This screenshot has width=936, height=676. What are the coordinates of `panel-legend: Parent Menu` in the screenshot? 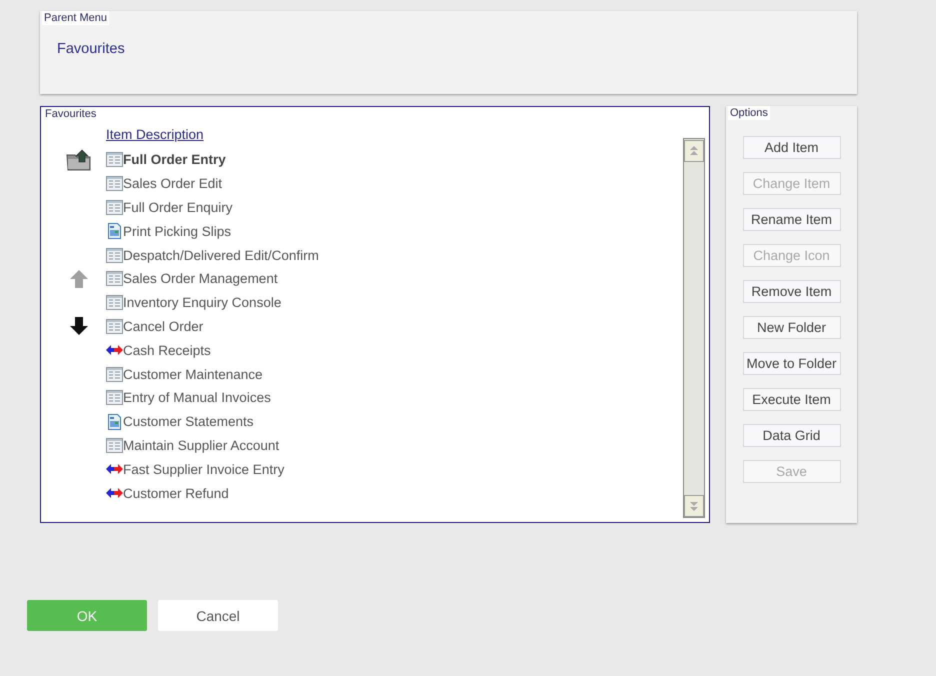 It's located at (75, 18).